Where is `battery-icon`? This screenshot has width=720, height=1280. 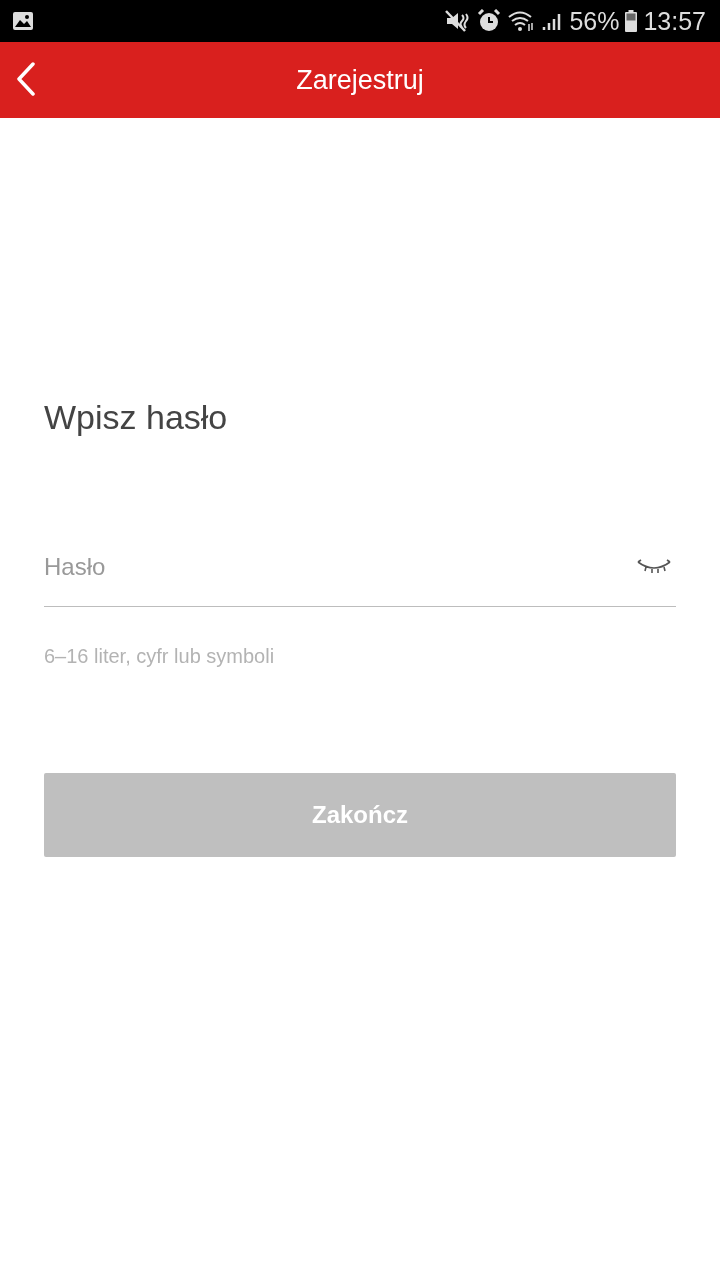
battery-icon is located at coordinates (631, 21).